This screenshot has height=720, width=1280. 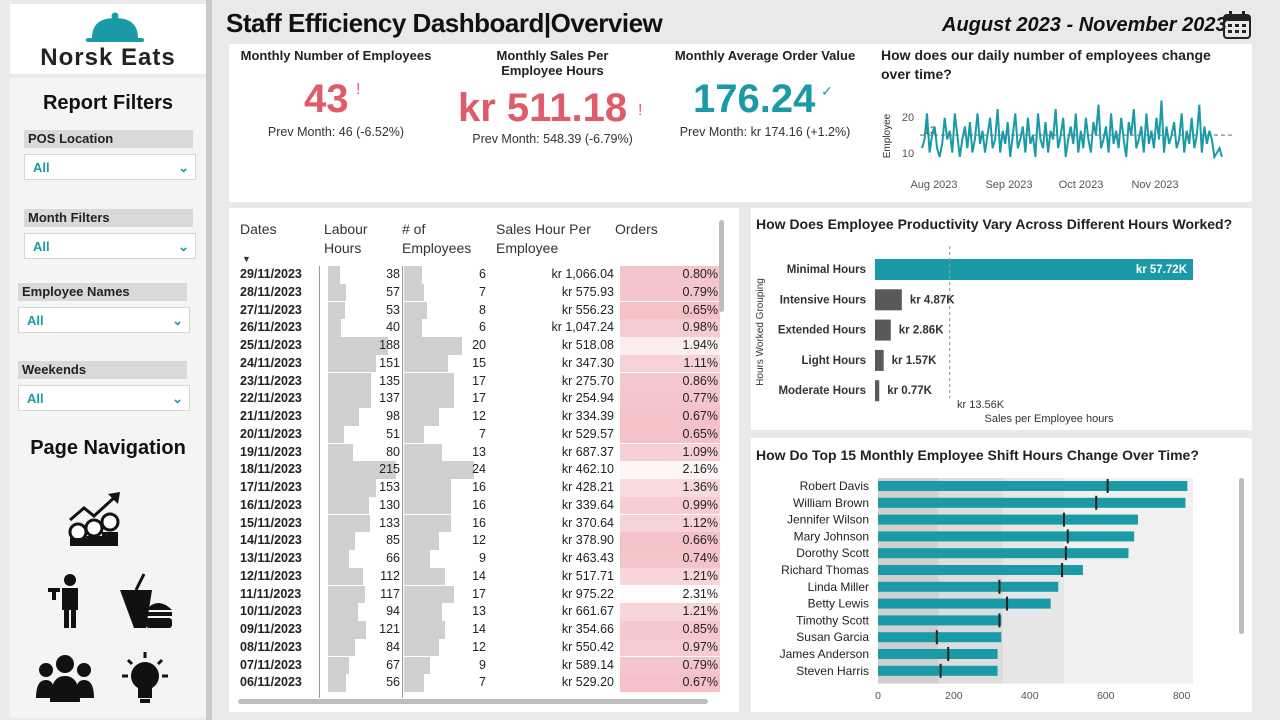 I want to click on waiter-icon, so click(x=66, y=601).